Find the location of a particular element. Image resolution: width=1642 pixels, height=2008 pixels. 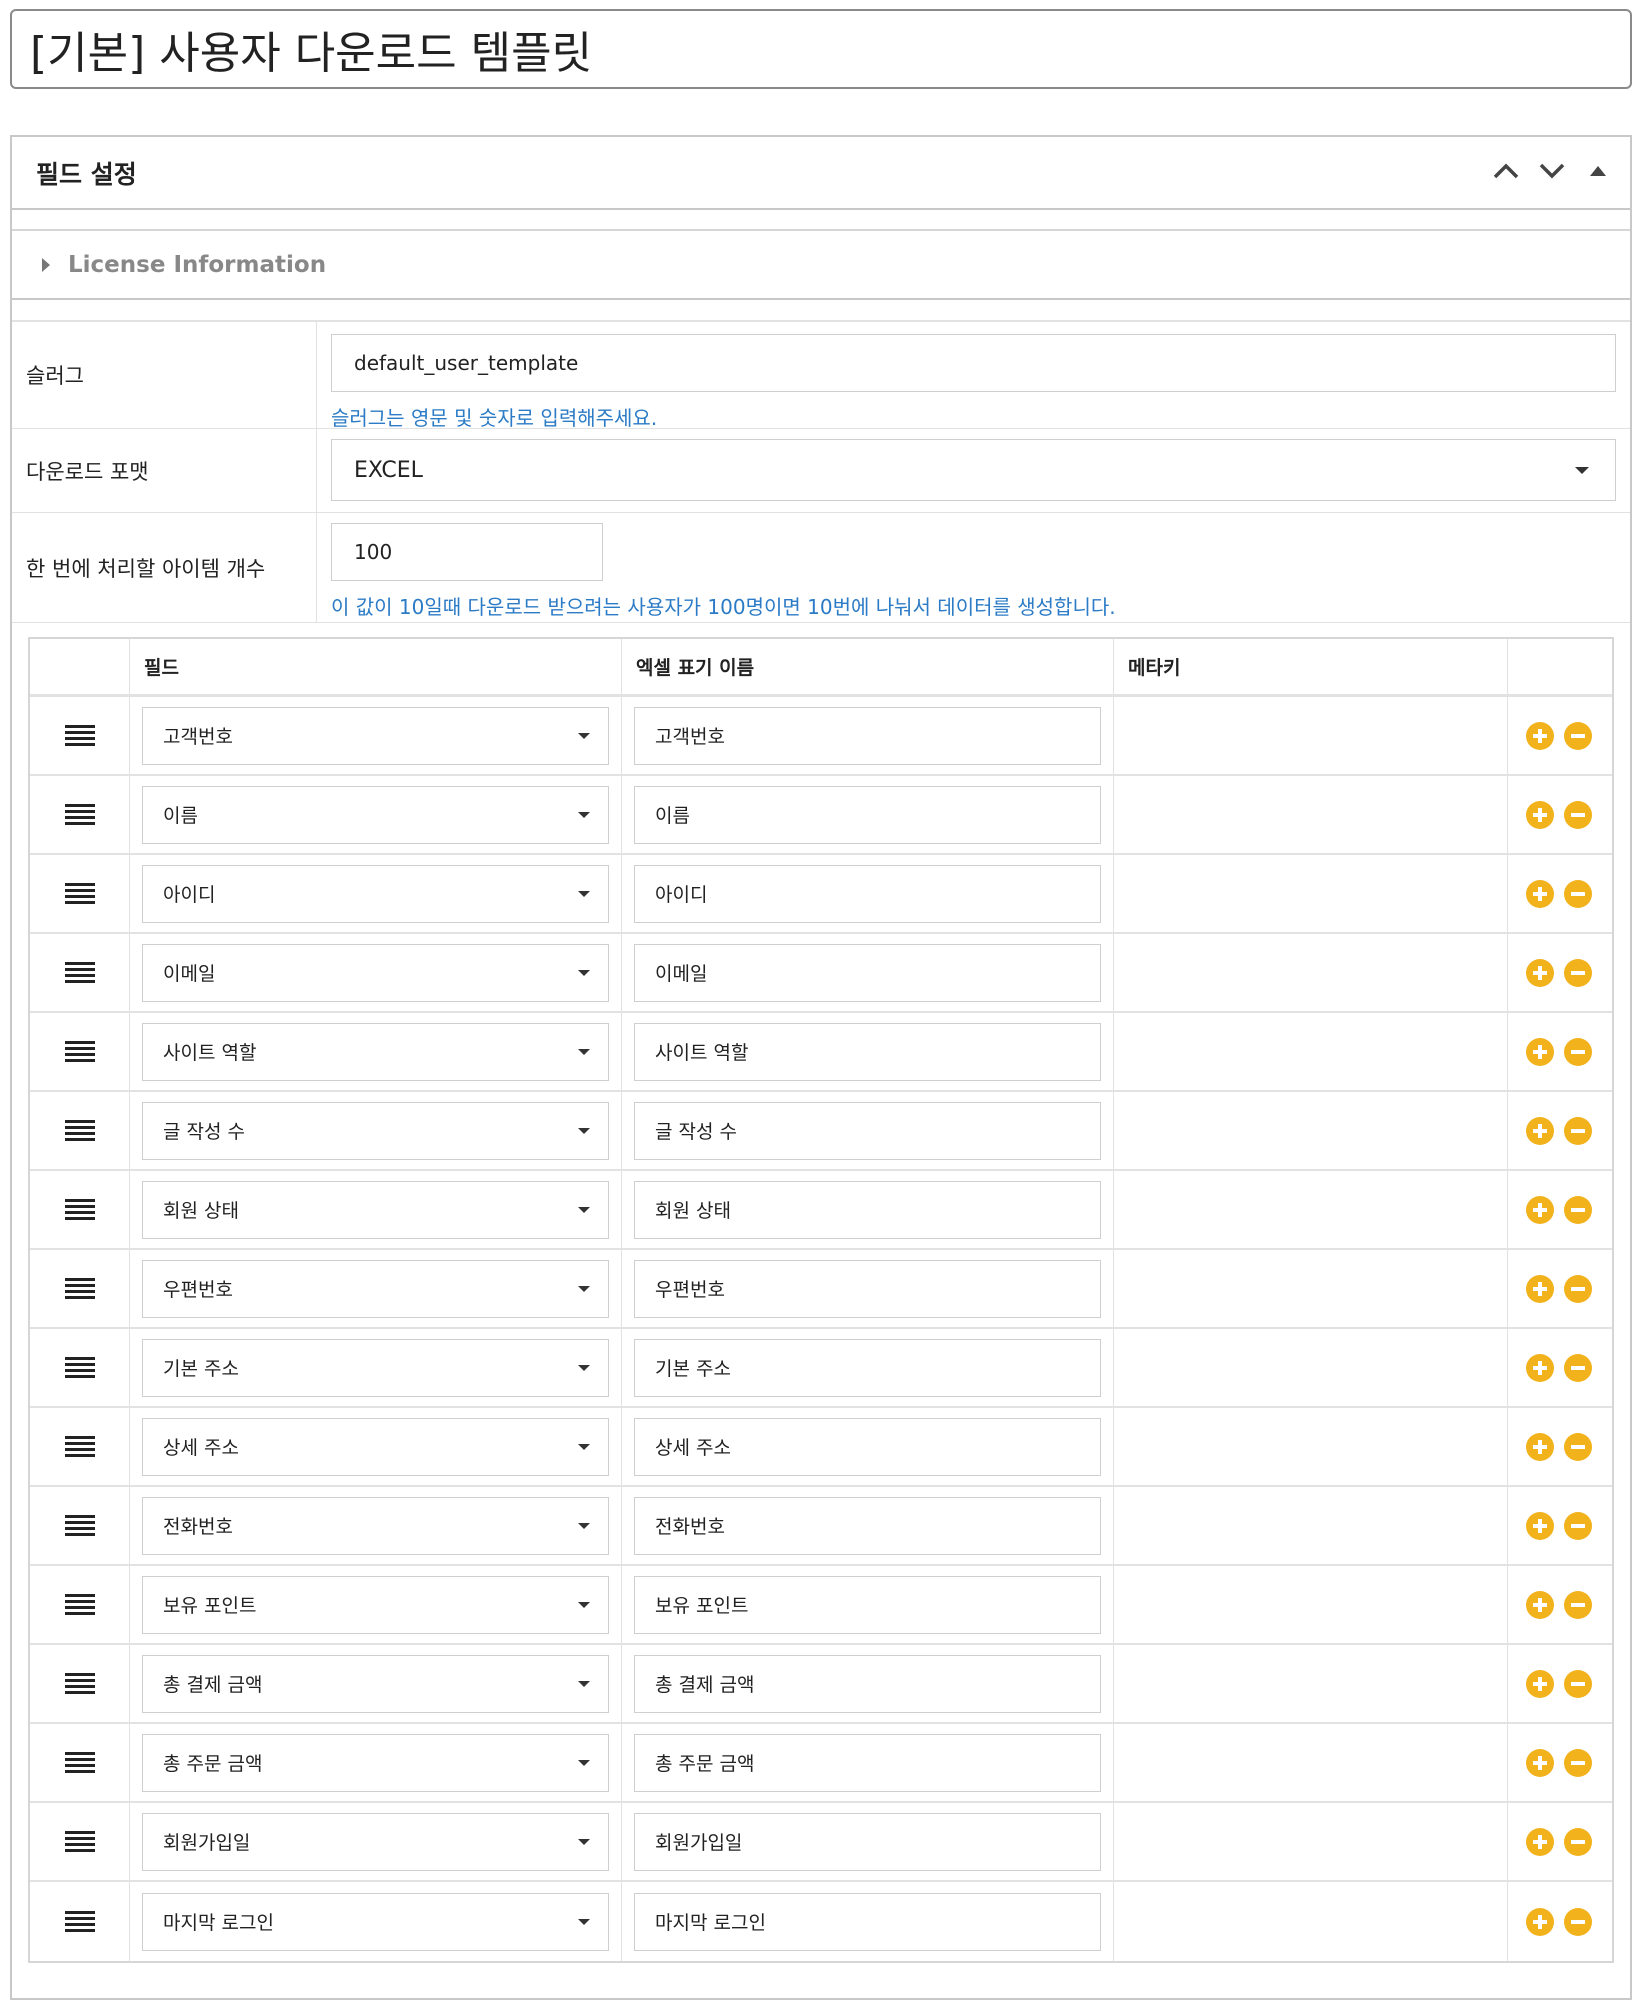

excel-name-input: 총 주문 금액 is located at coordinates (867, 1762).